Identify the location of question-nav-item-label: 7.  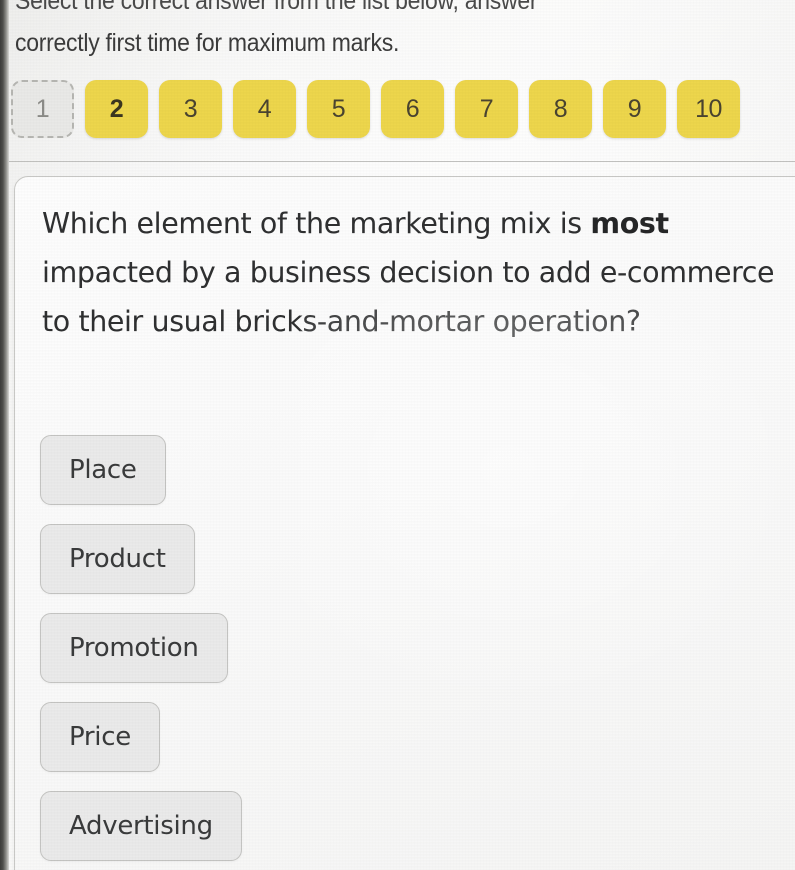
(486, 108).